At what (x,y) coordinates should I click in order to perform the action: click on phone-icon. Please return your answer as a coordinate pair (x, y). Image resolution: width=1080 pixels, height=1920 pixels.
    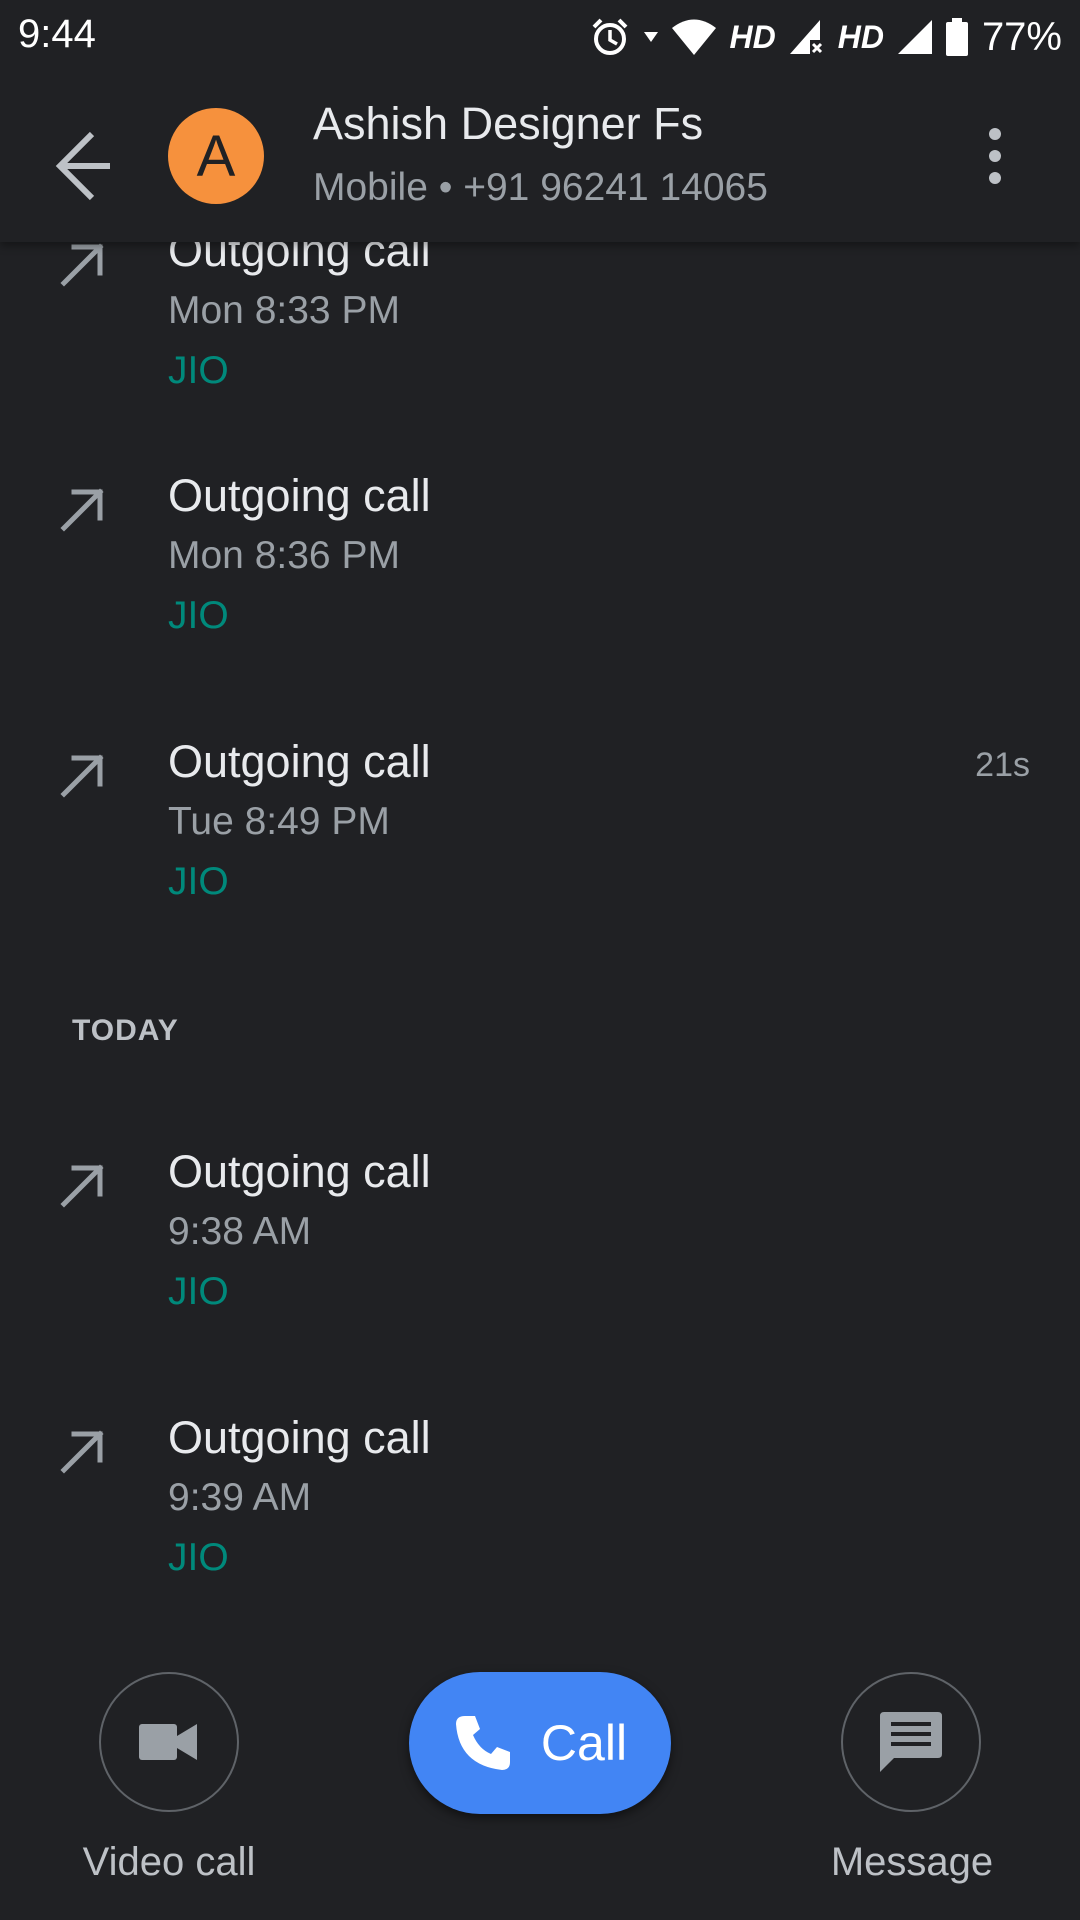
    Looking at the image, I should click on (482, 1743).